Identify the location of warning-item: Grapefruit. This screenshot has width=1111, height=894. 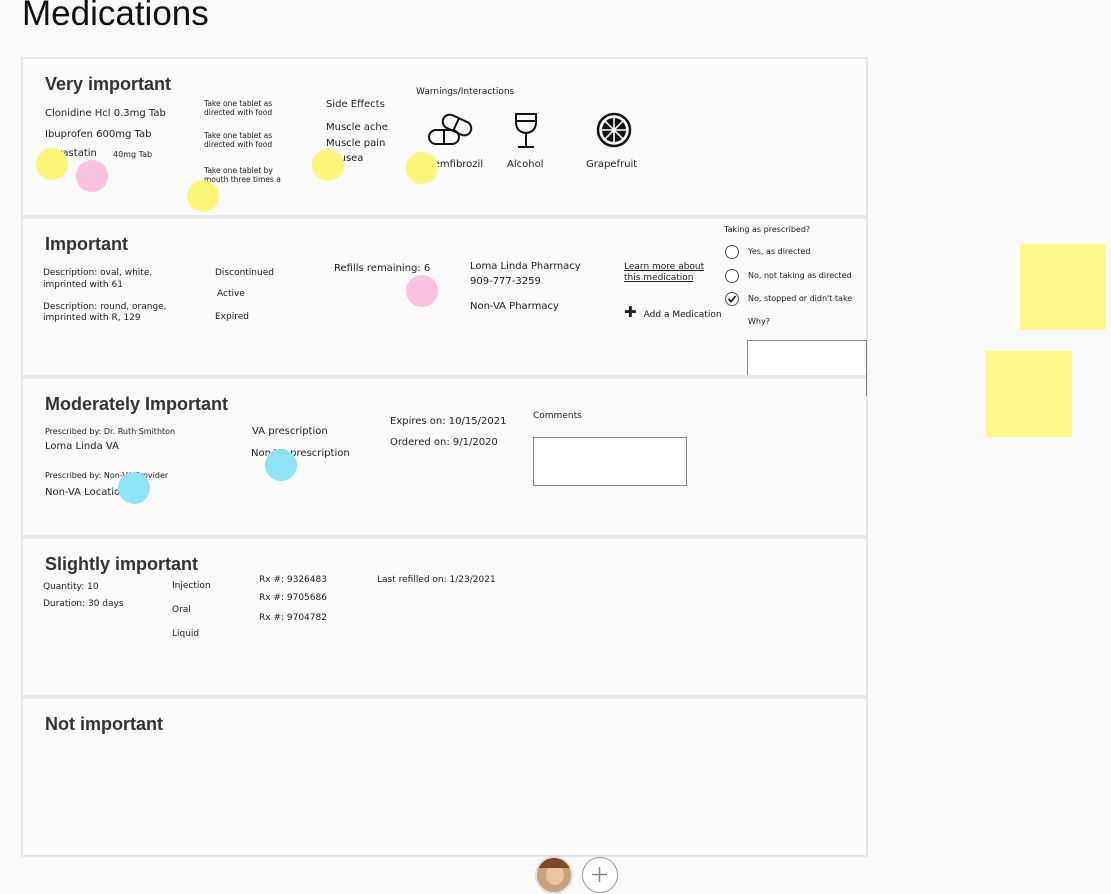
(612, 164).